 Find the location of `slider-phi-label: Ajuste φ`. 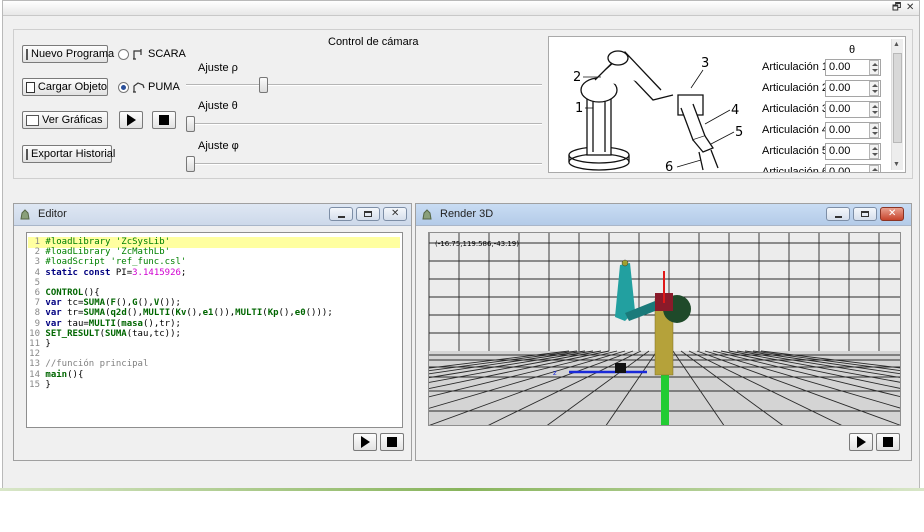

slider-phi-label: Ajuste φ is located at coordinates (218, 146).